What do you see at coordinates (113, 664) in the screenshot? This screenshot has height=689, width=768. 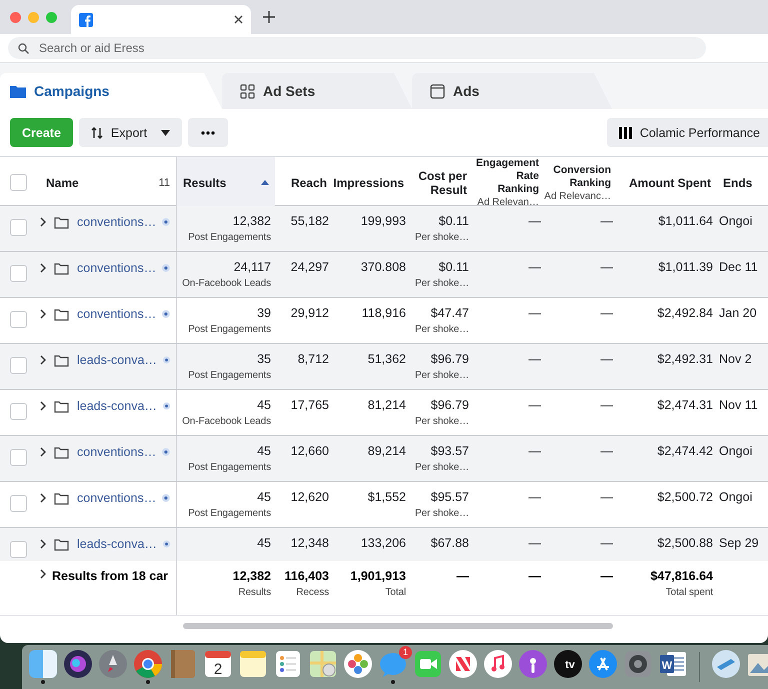 I see `rocket-icon` at bounding box center [113, 664].